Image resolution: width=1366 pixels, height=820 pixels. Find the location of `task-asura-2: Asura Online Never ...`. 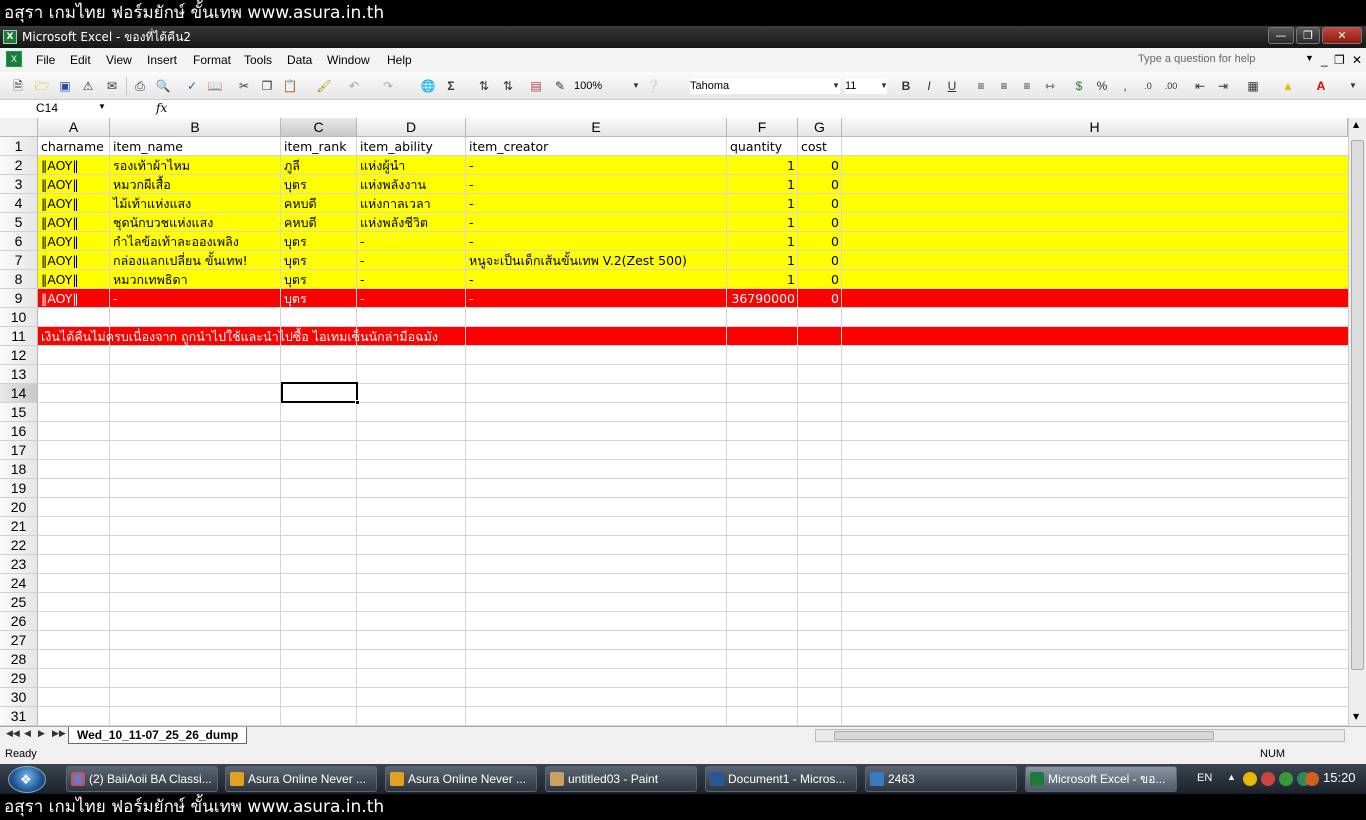

task-asura-2: Asura Online Never ... is located at coordinates (461, 779).